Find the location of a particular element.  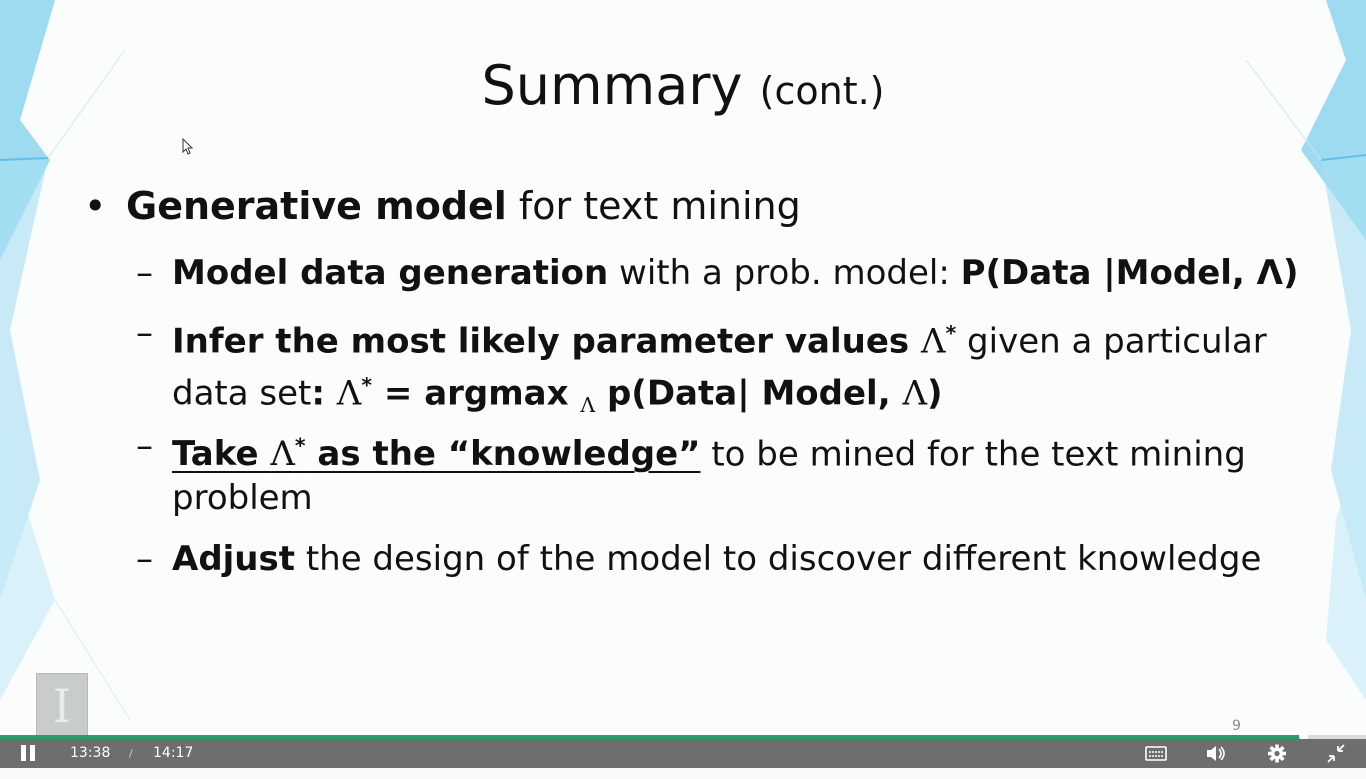

exit-fullscreen-icon is located at coordinates (1336, 753).